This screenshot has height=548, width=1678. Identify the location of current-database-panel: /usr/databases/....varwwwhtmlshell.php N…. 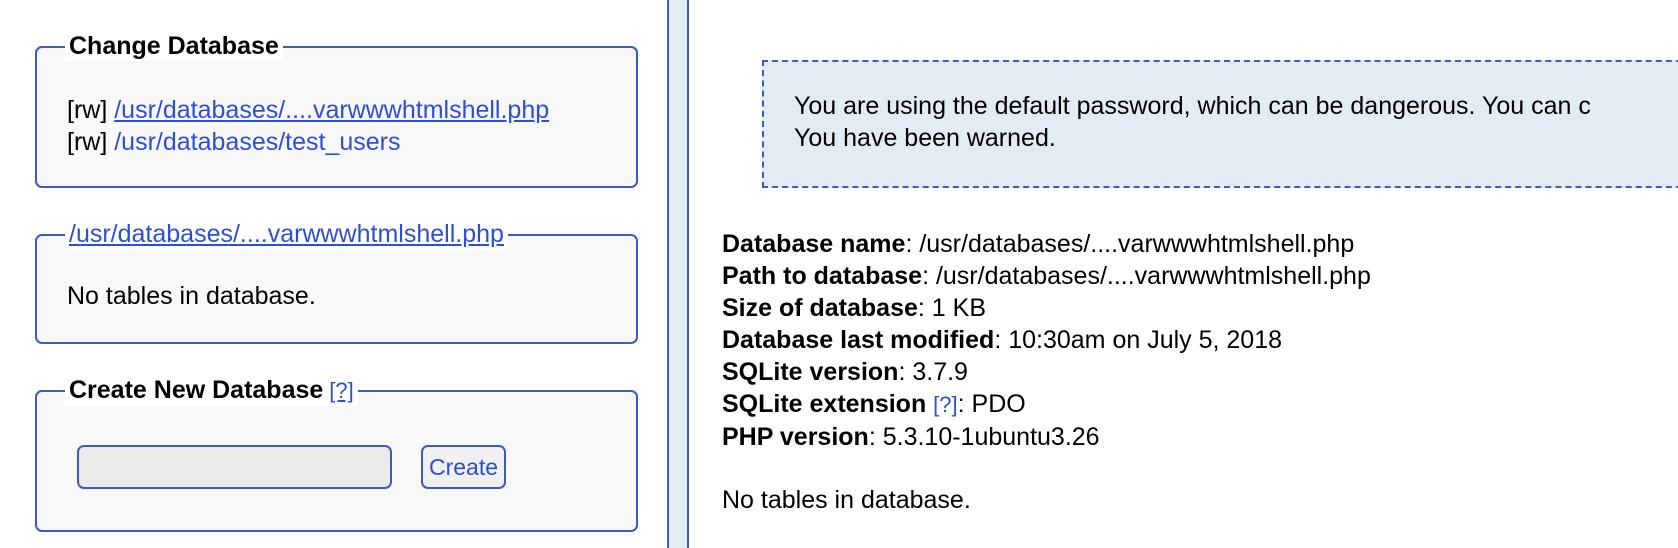
(336, 281).